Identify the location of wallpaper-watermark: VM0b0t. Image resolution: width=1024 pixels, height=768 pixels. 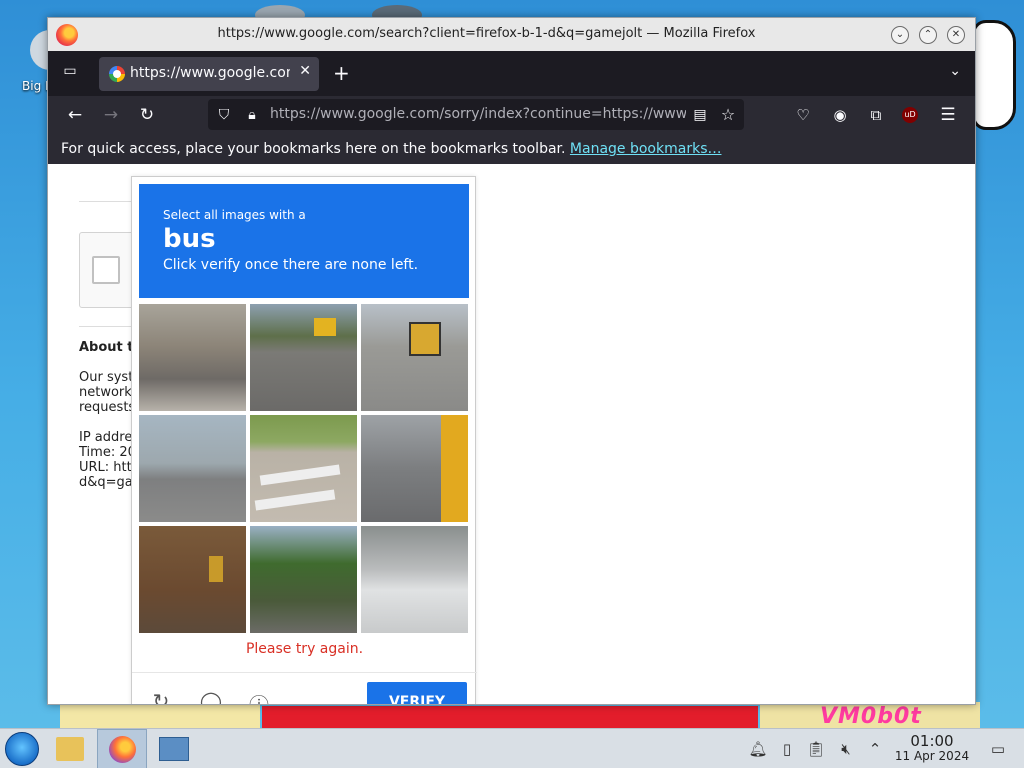
(871, 716).